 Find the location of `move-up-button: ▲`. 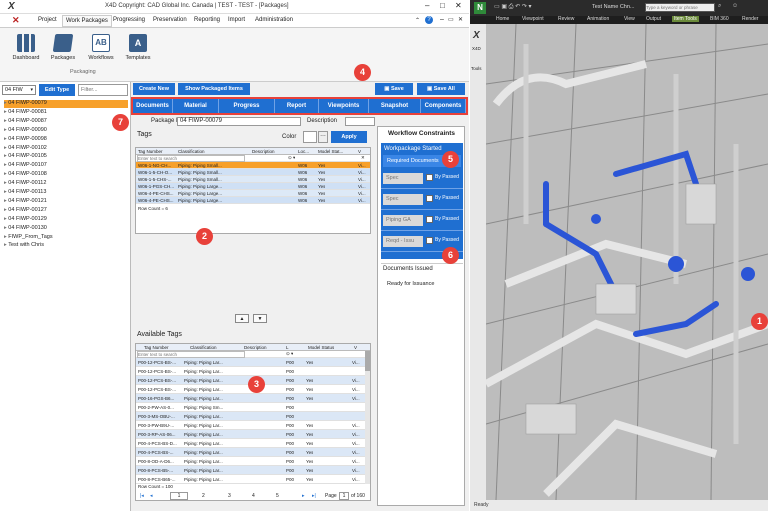

move-up-button: ▲ is located at coordinates (242, 318).